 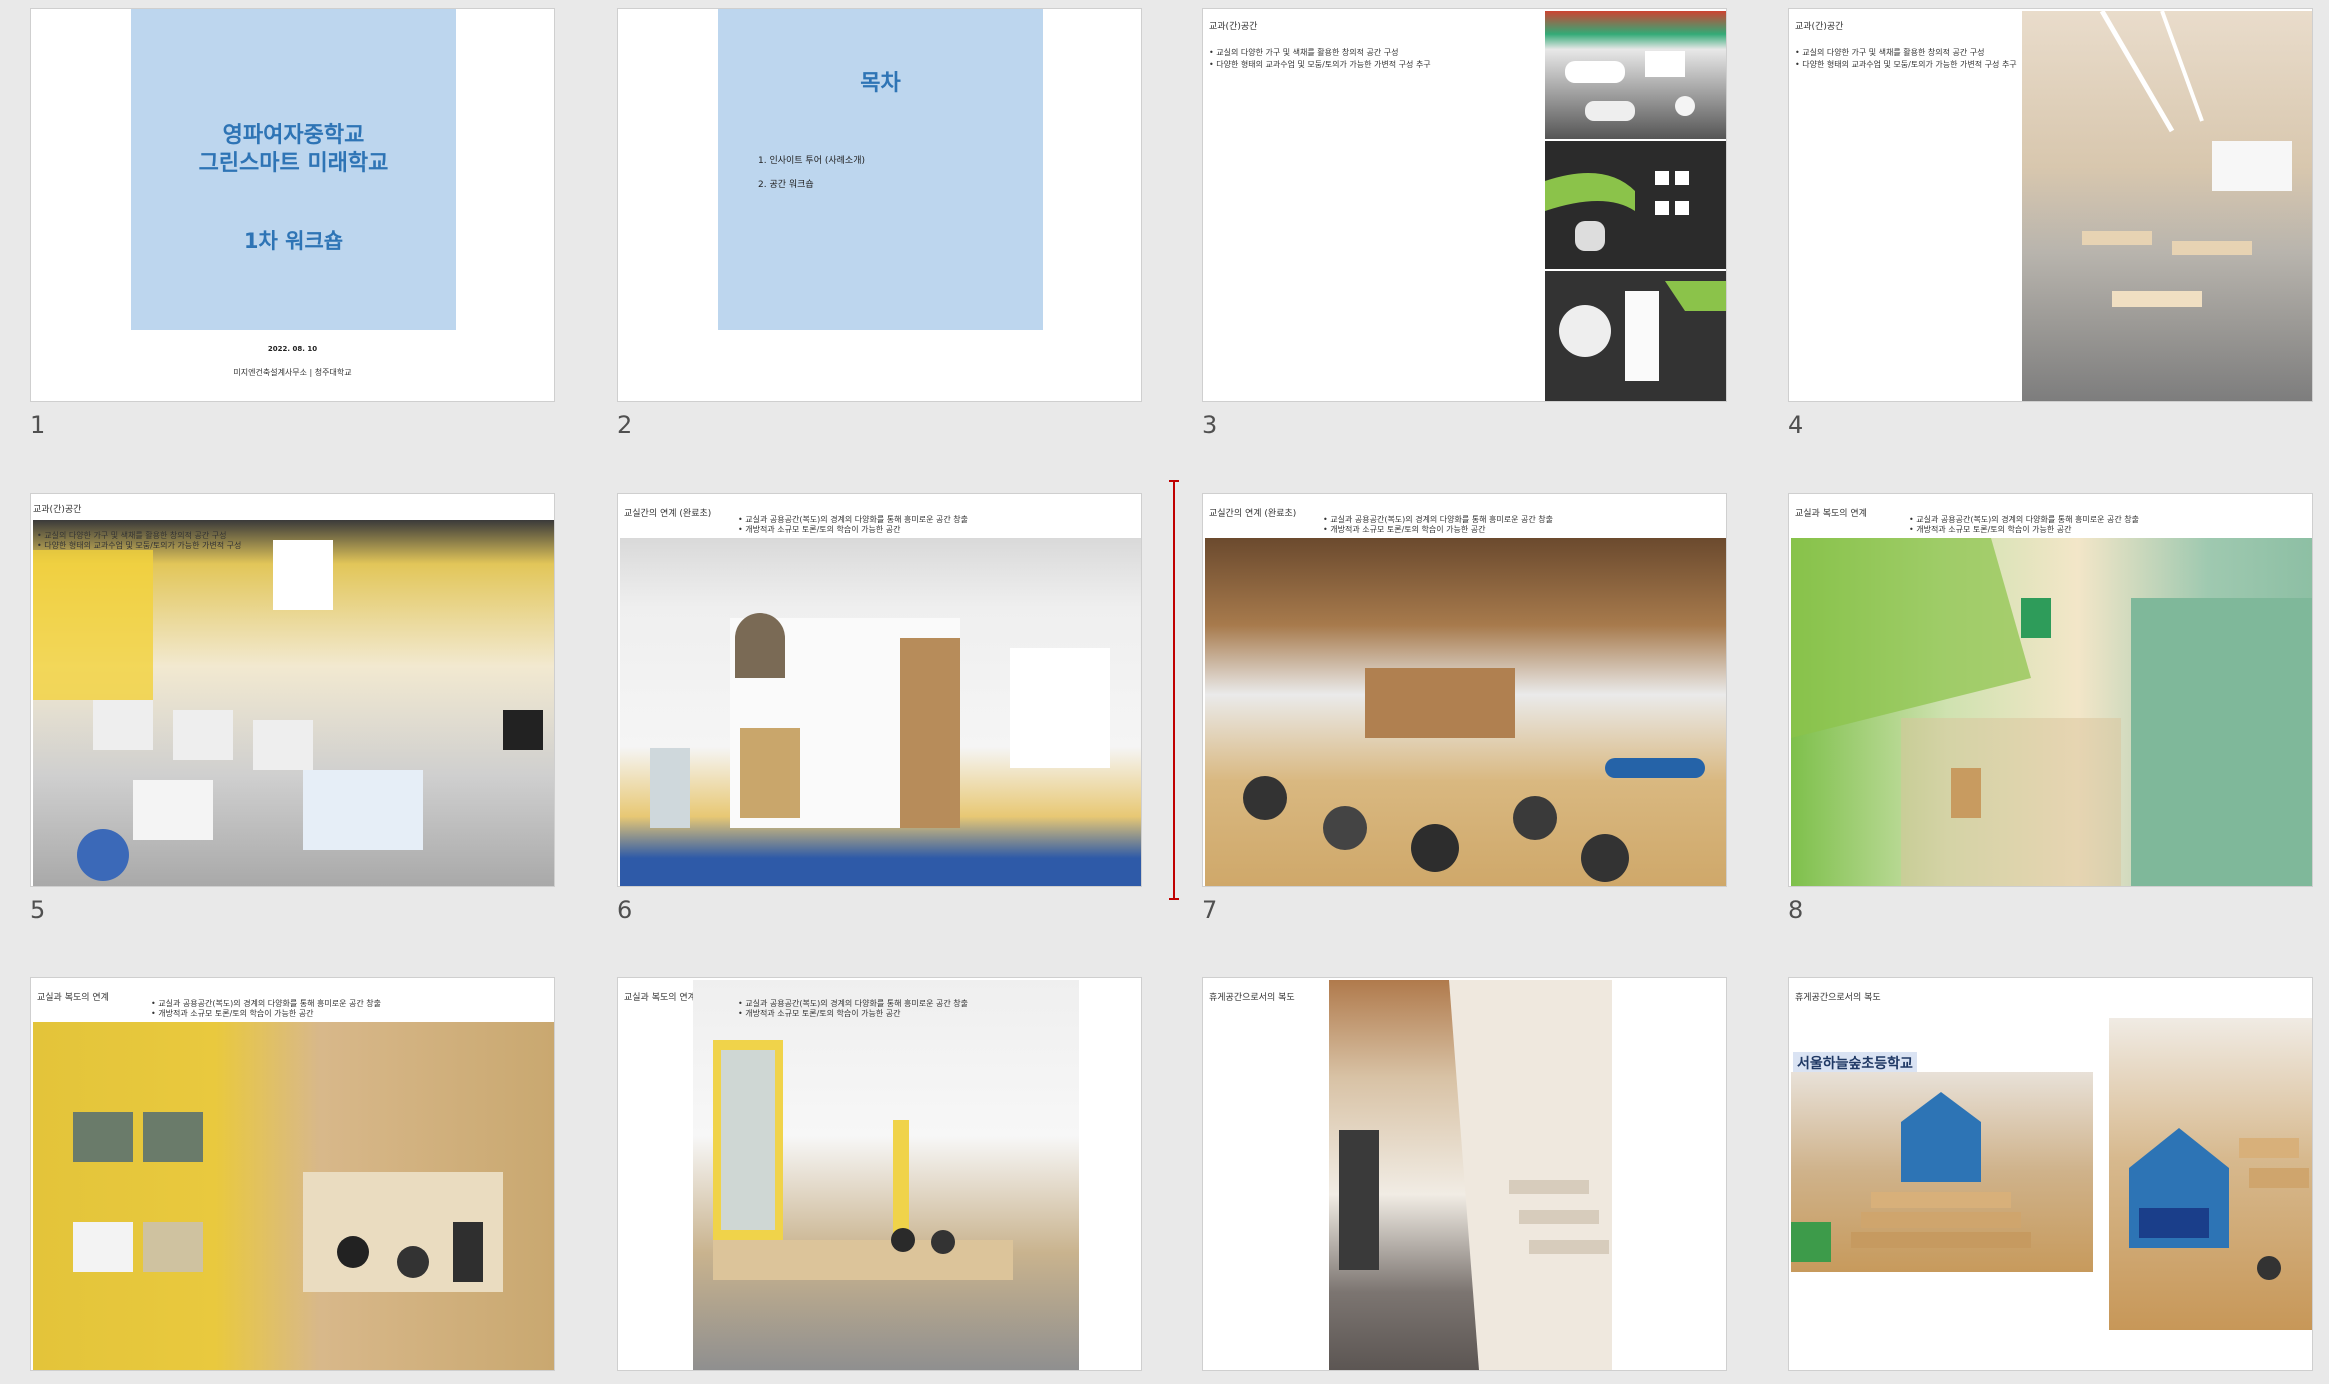 I want to click on toc-item: 2. 공간 워크숍, so click(x=786, y=185).